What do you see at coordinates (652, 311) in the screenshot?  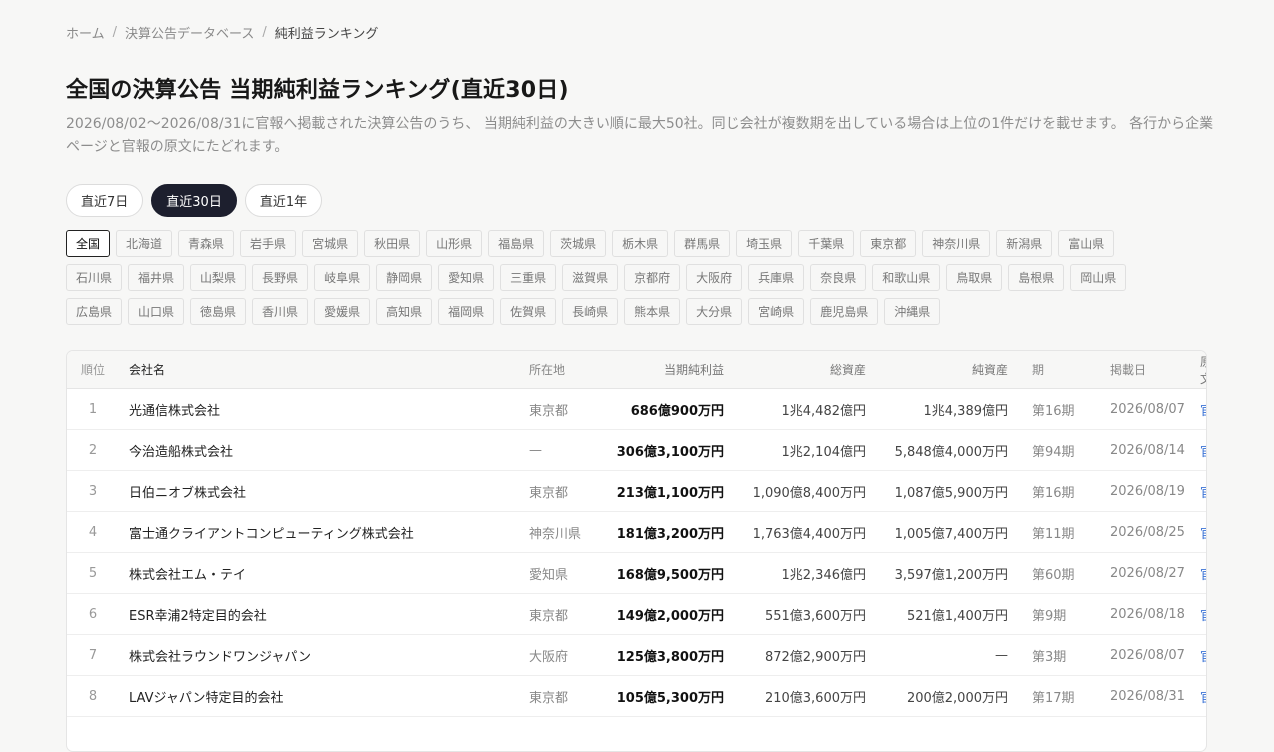 I see `prefecture-chip: 熊本県` at bounding box center [652, 311].